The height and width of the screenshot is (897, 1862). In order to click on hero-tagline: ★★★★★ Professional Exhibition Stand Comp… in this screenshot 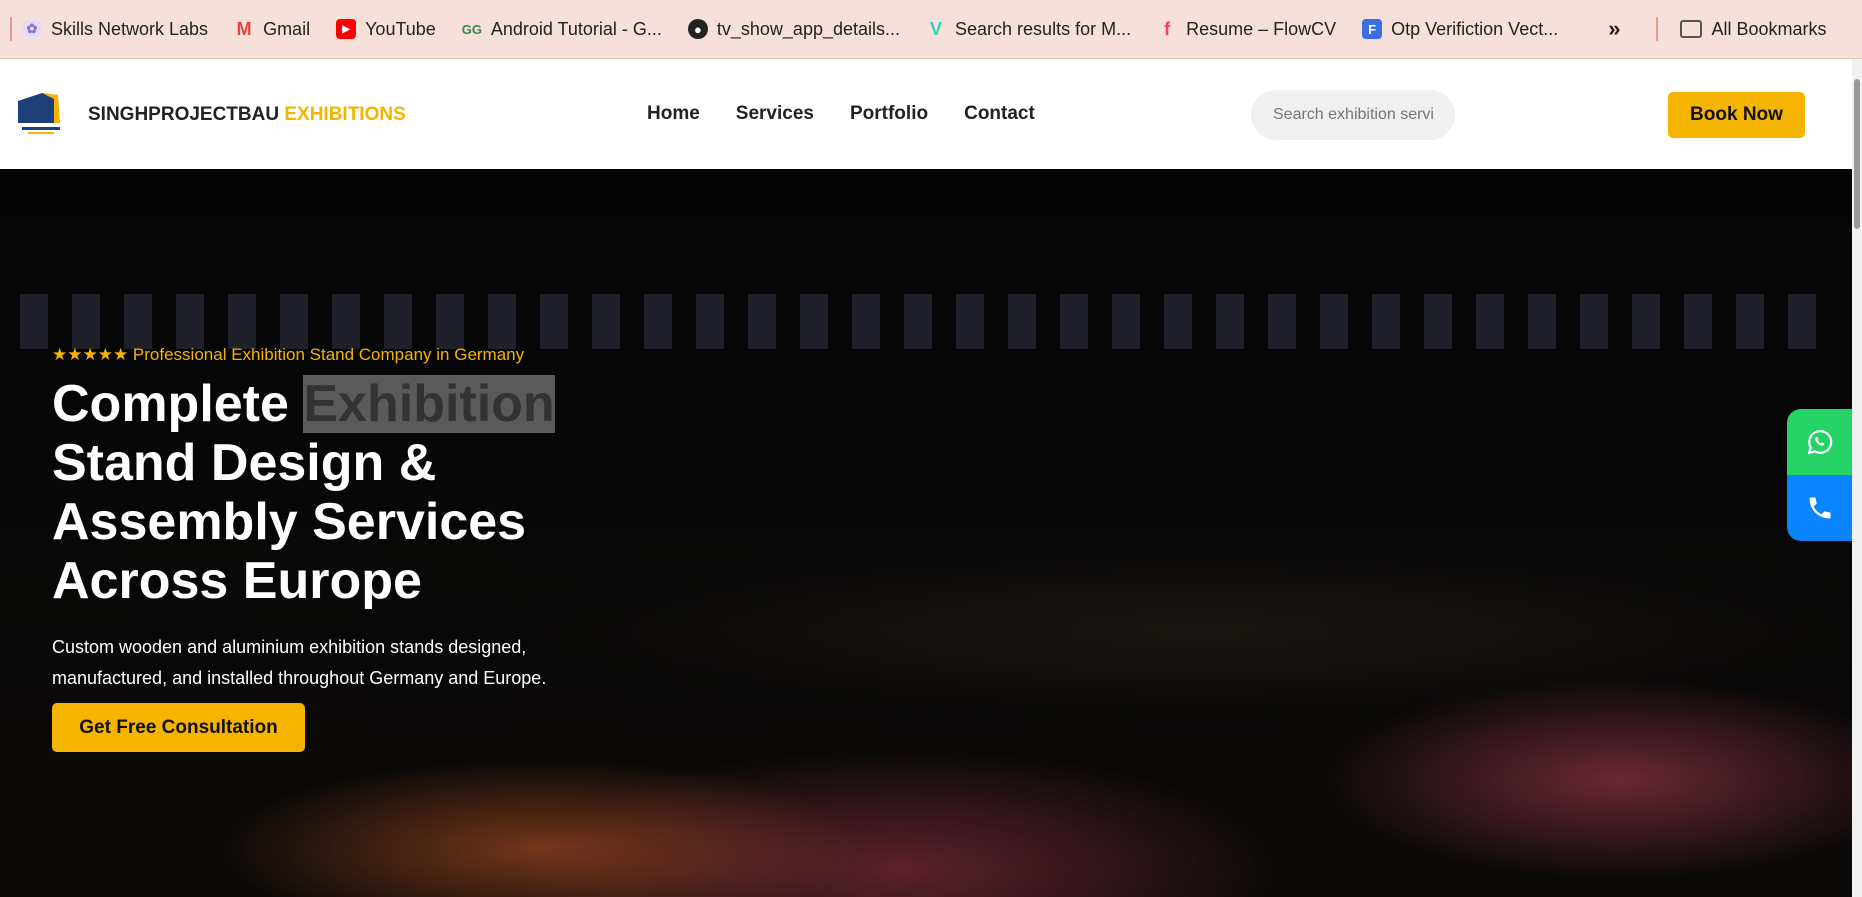, I will do `click(288, 354)`.